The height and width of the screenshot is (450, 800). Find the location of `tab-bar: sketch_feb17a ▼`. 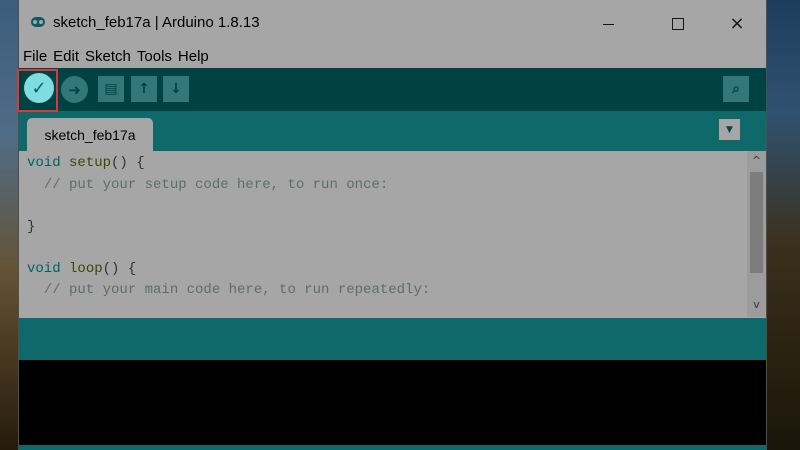

tab-bar: sketch_feb17a ▼ is located at coordinates (392, 131).